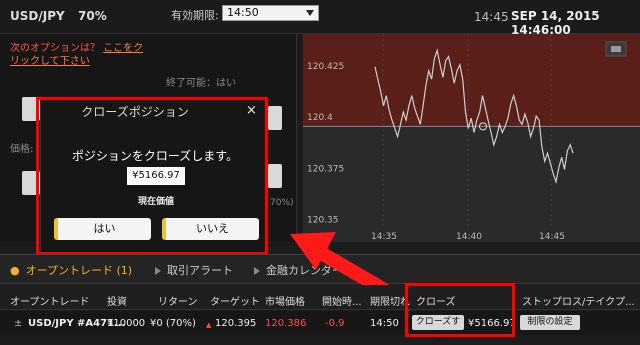 The image size is (640, 345). Describe the element at coordinates (209, 325) in the screenshot. I see `arrow-up-icon: ▲` at that location.